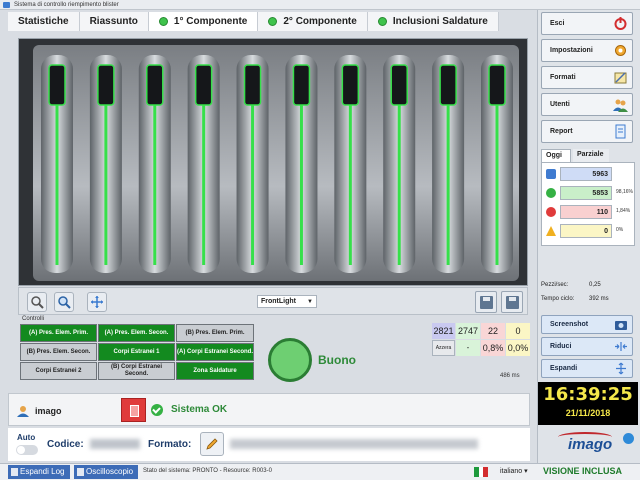 This screenshot has width=640, height=480. I want to click on tab-oggi: Oggi, so click(556, 155).